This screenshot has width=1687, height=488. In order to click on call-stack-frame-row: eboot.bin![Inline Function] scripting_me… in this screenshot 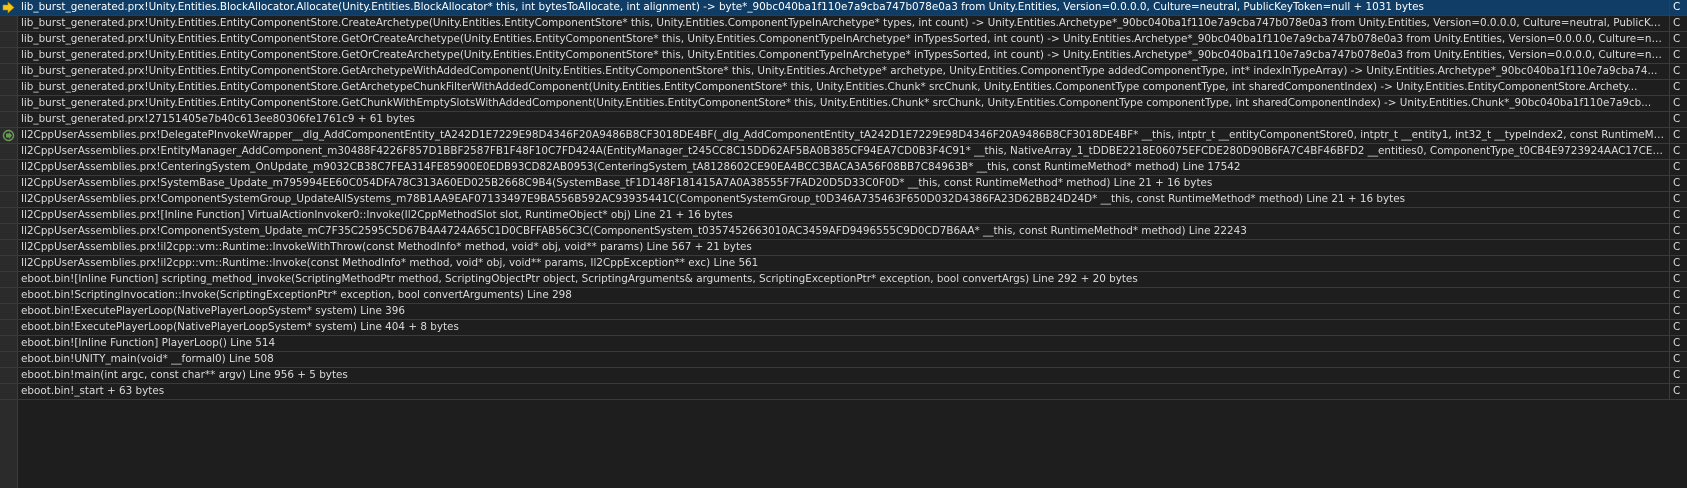, I will do `click(843, 280)`.